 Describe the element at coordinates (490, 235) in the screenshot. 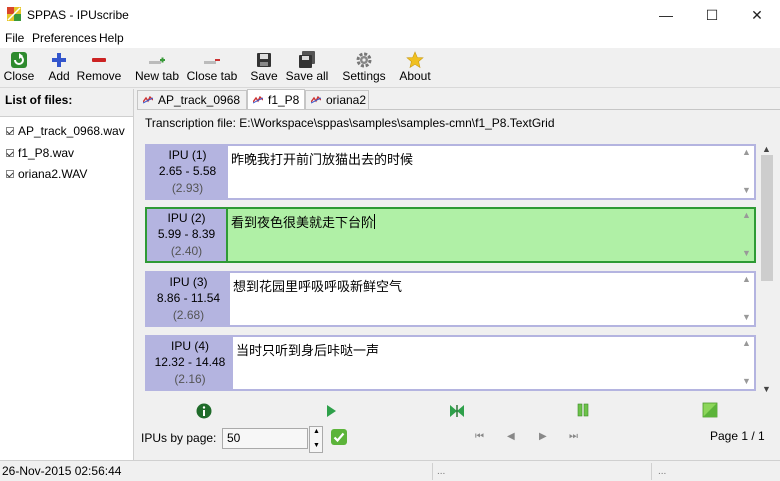

I see `ipu-text-field: 看到夜色很美就走下台阶` at that location.